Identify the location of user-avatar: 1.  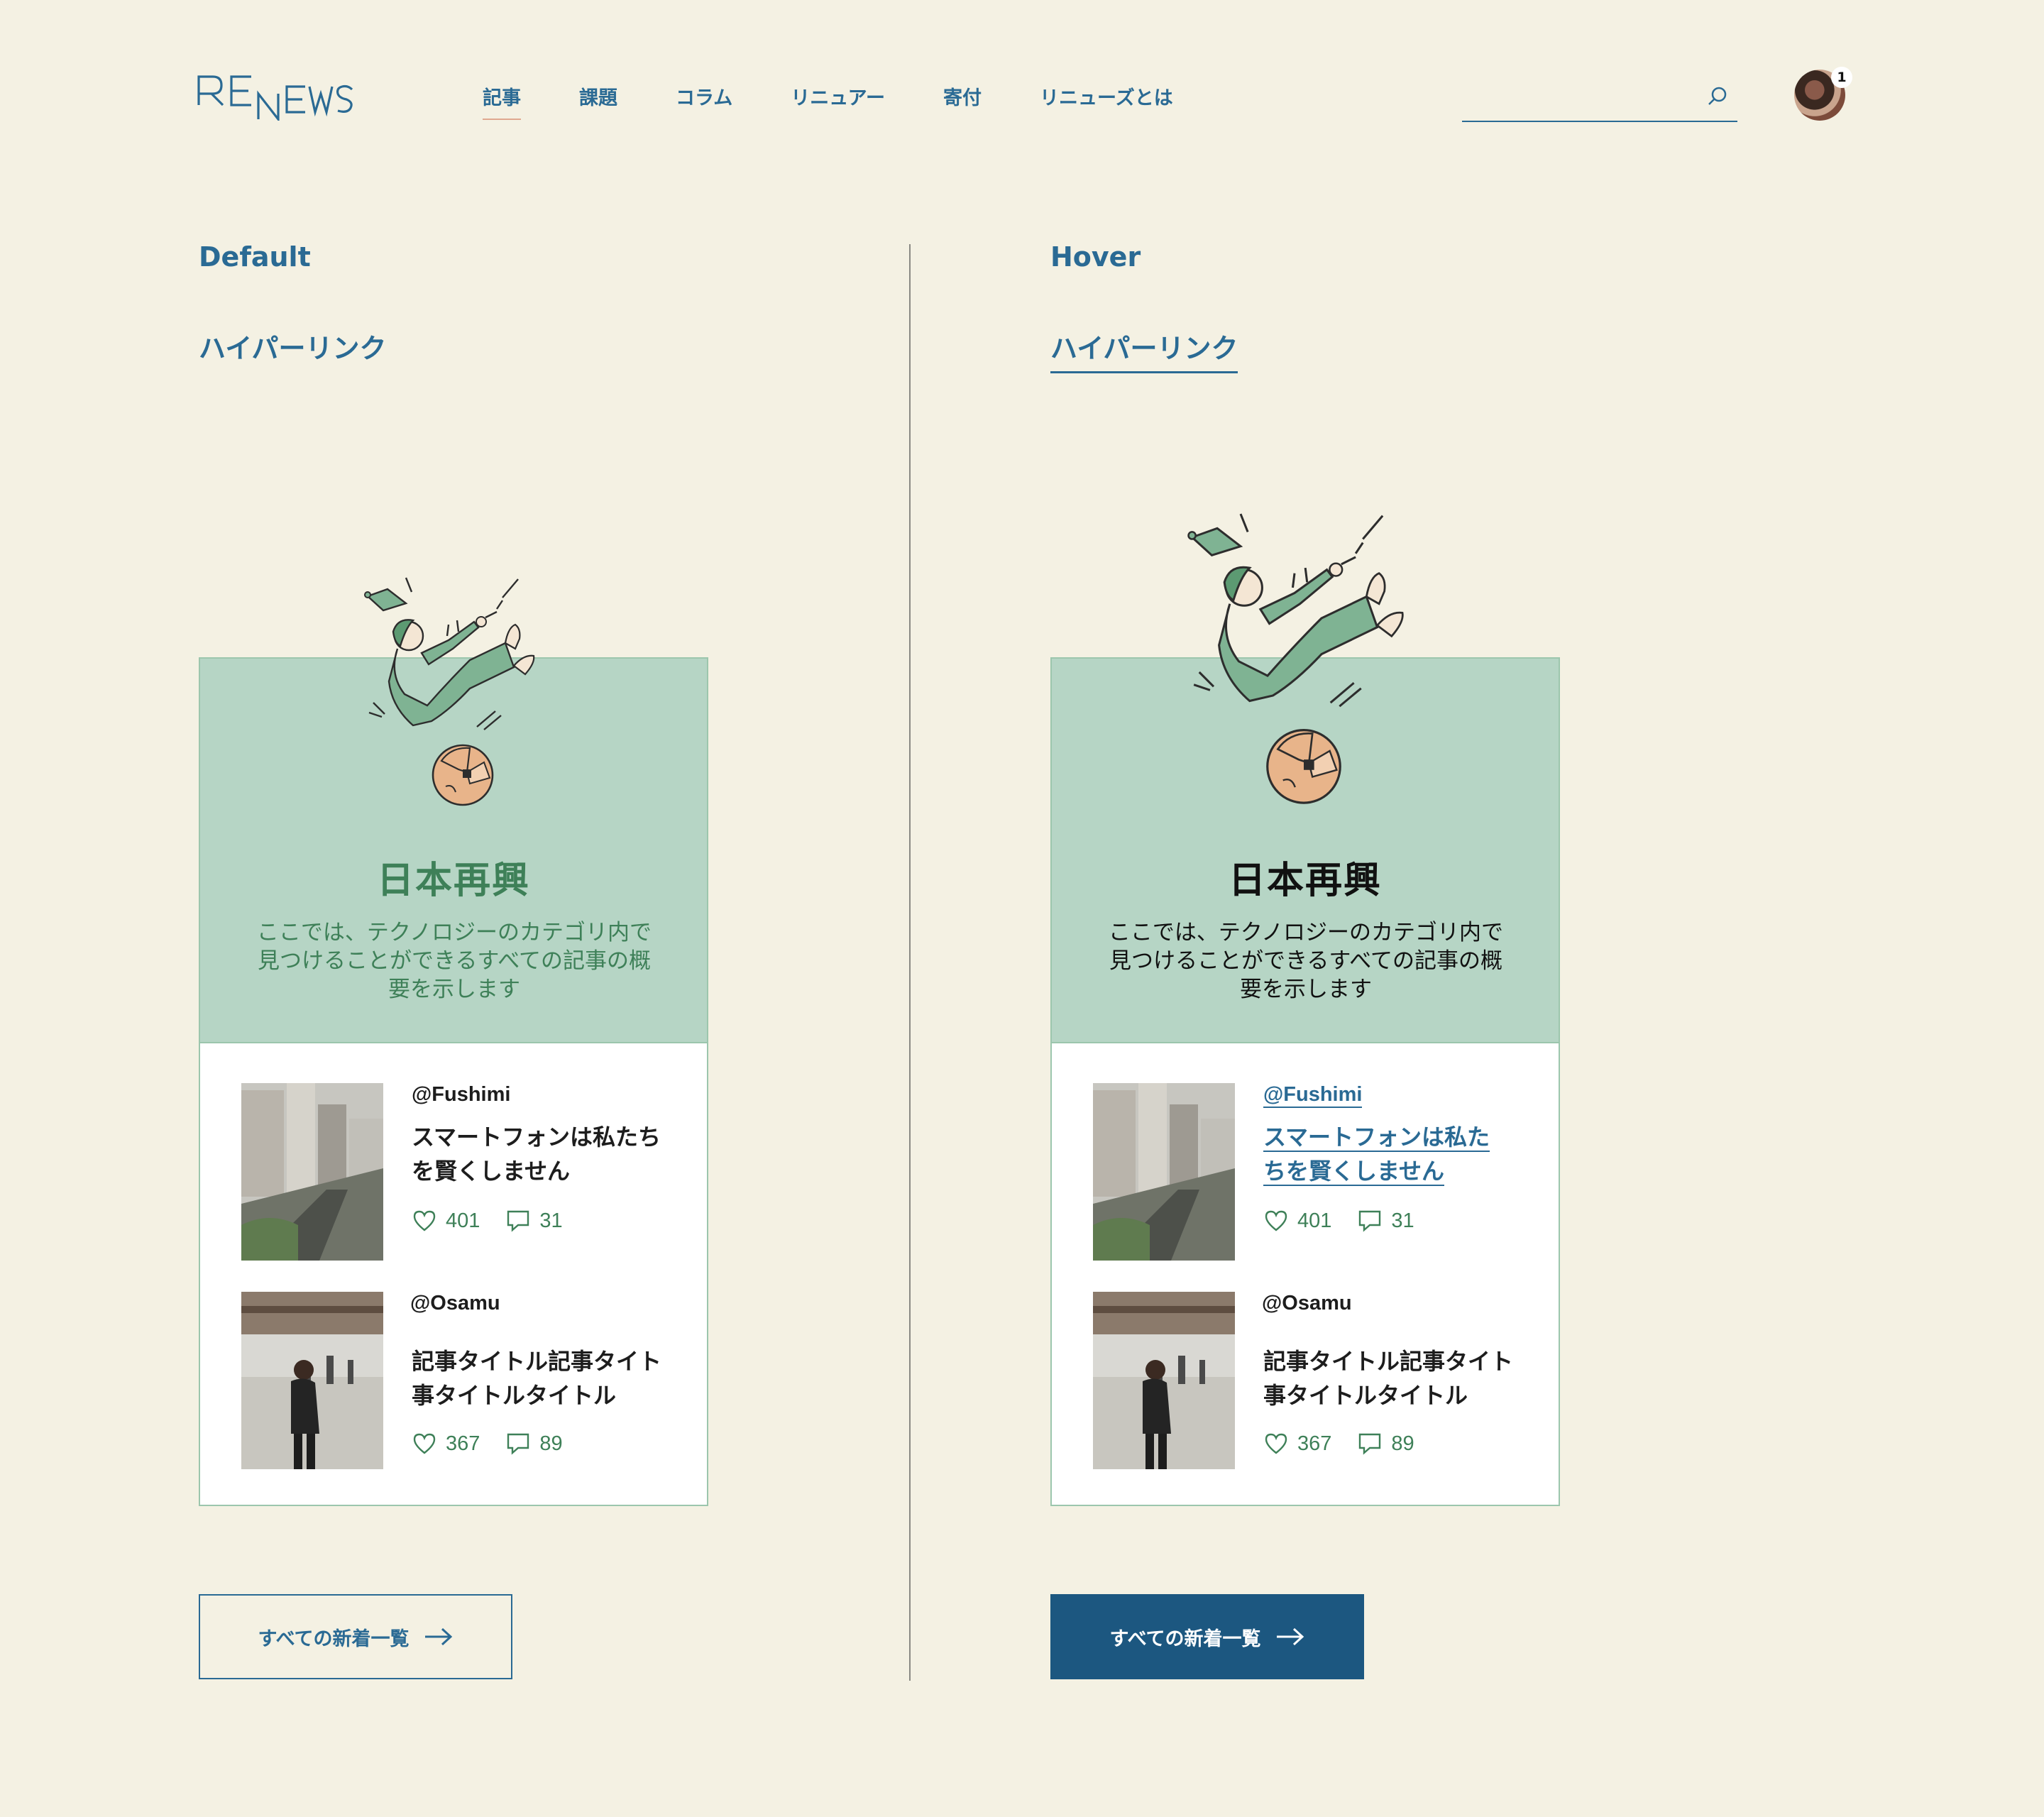
(1823, 94).